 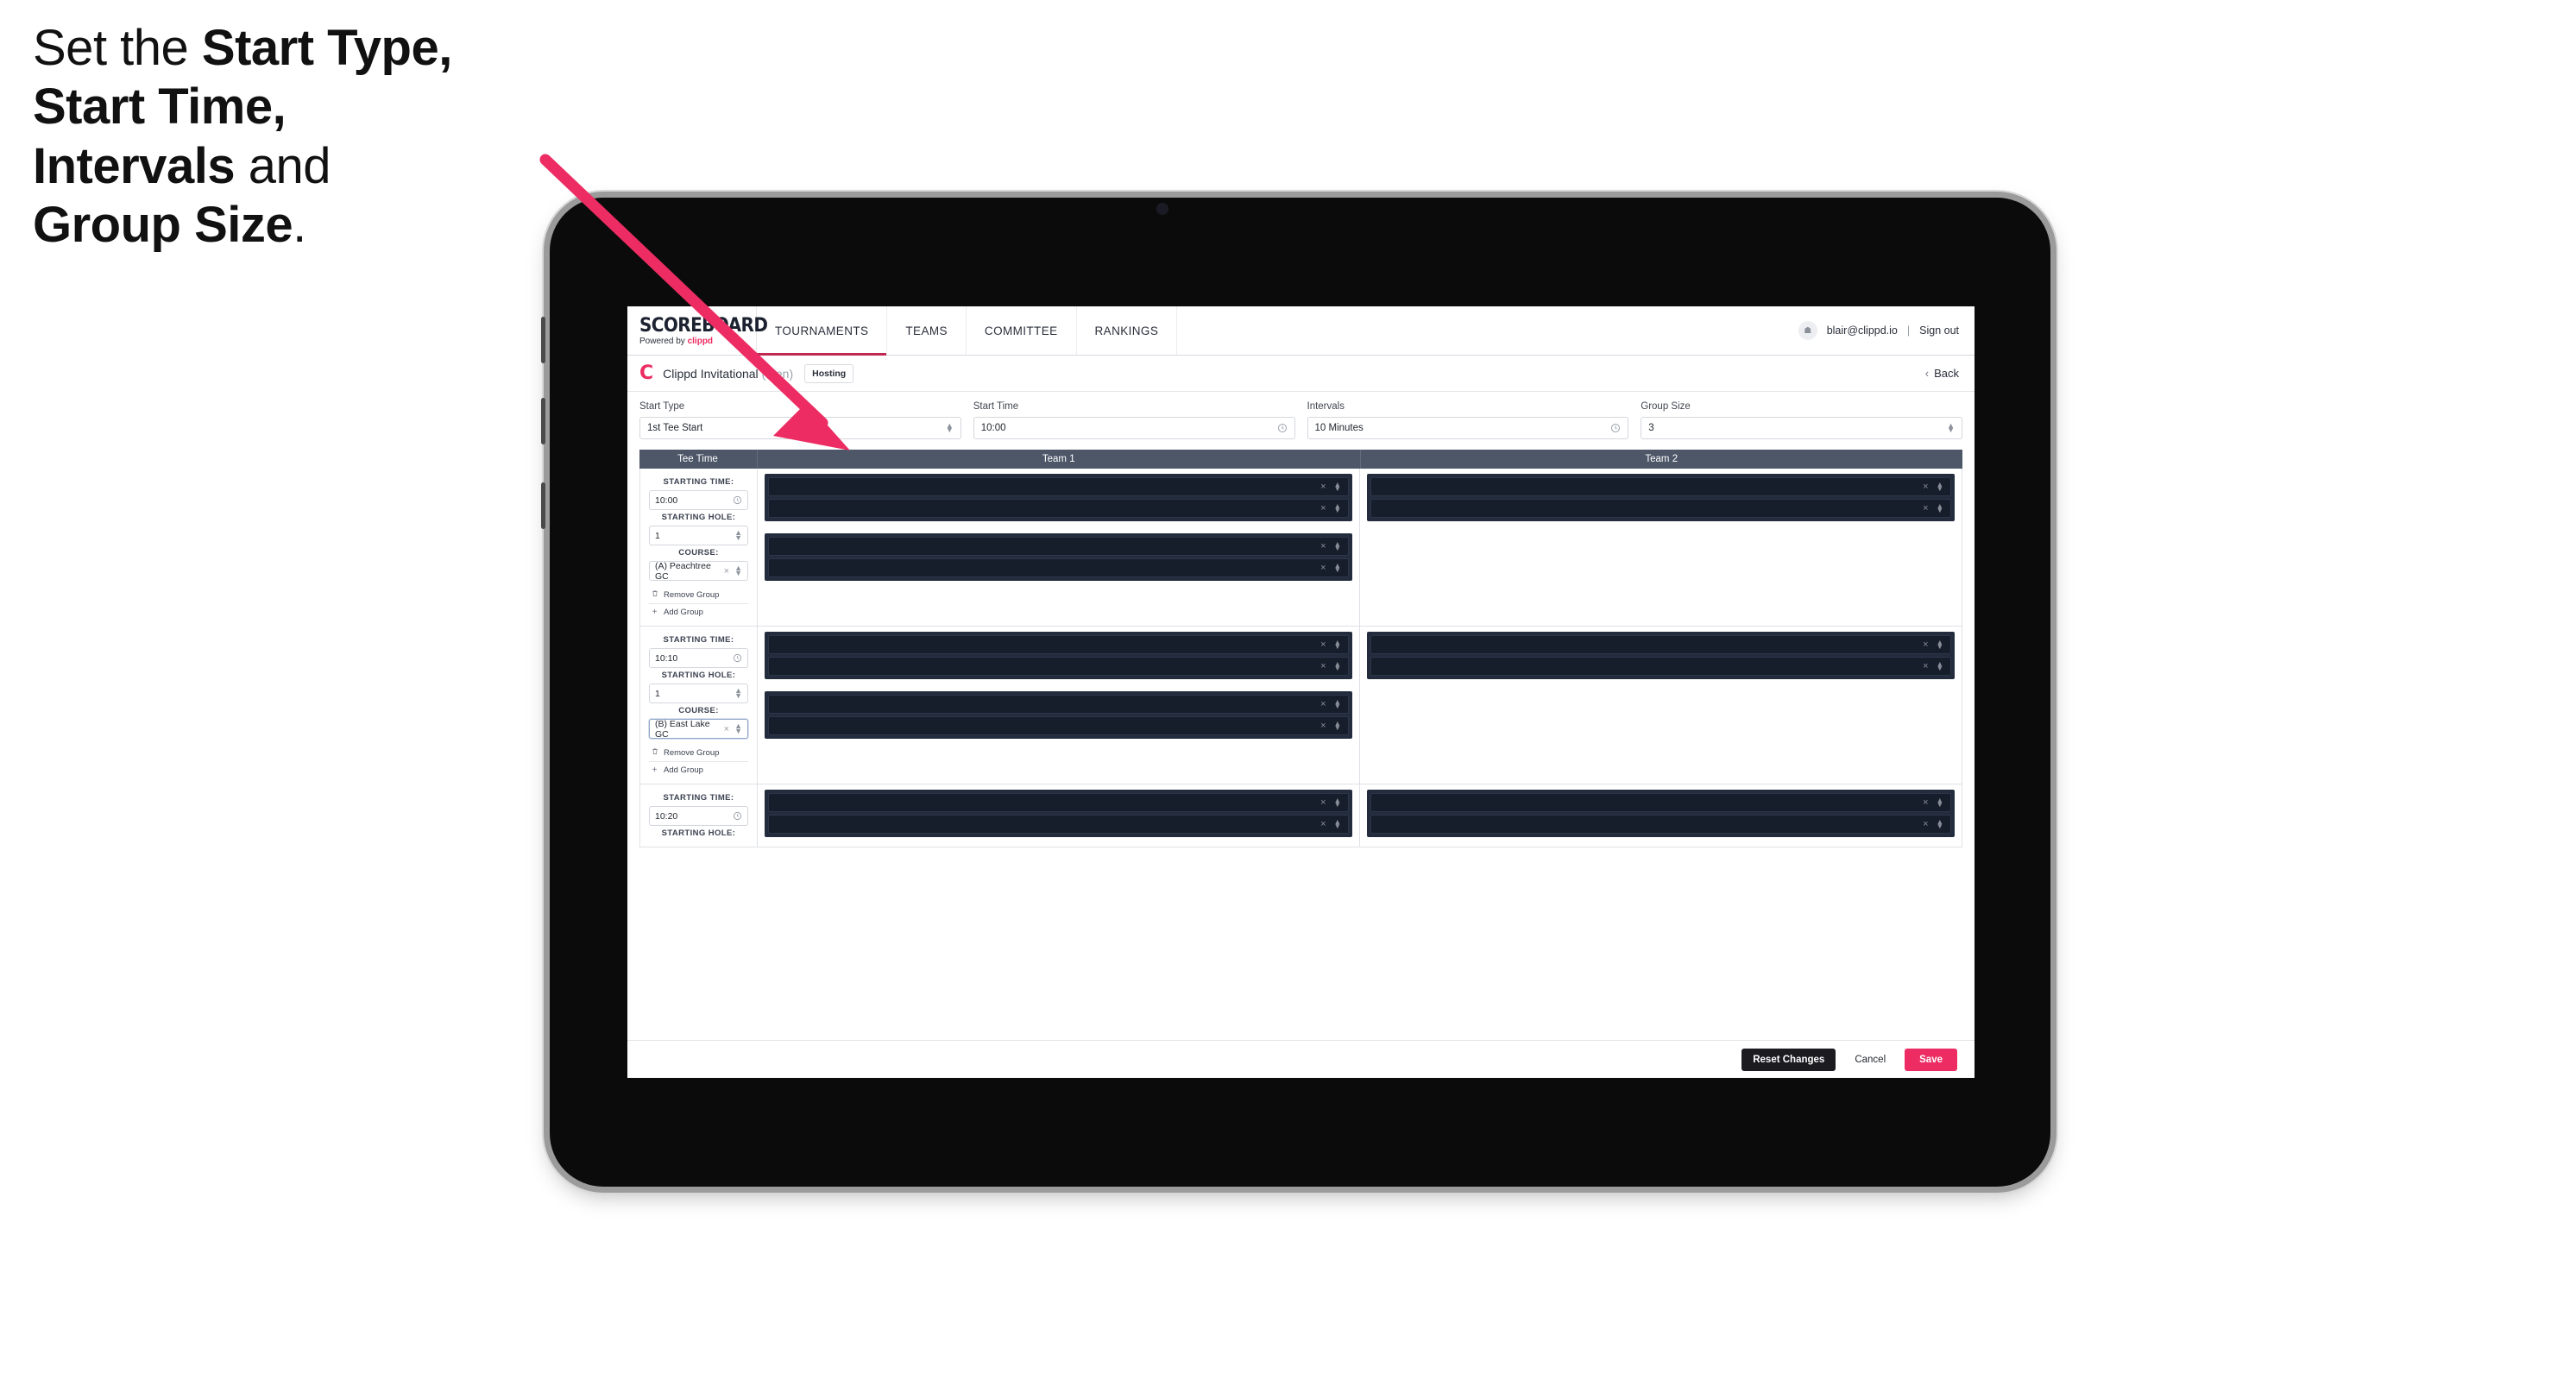 I want to click on nav-tab-tournaments: TOURNAMENTS, so click(x=822, y=331).